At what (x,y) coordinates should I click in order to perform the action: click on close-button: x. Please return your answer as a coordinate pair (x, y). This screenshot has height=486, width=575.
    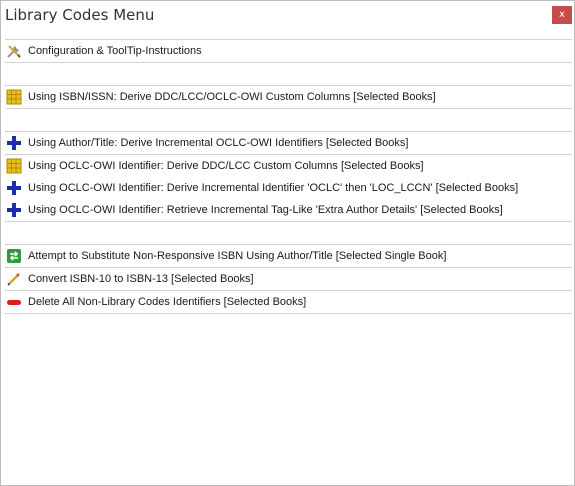
    Looking at the image, I should click on (562, 15).